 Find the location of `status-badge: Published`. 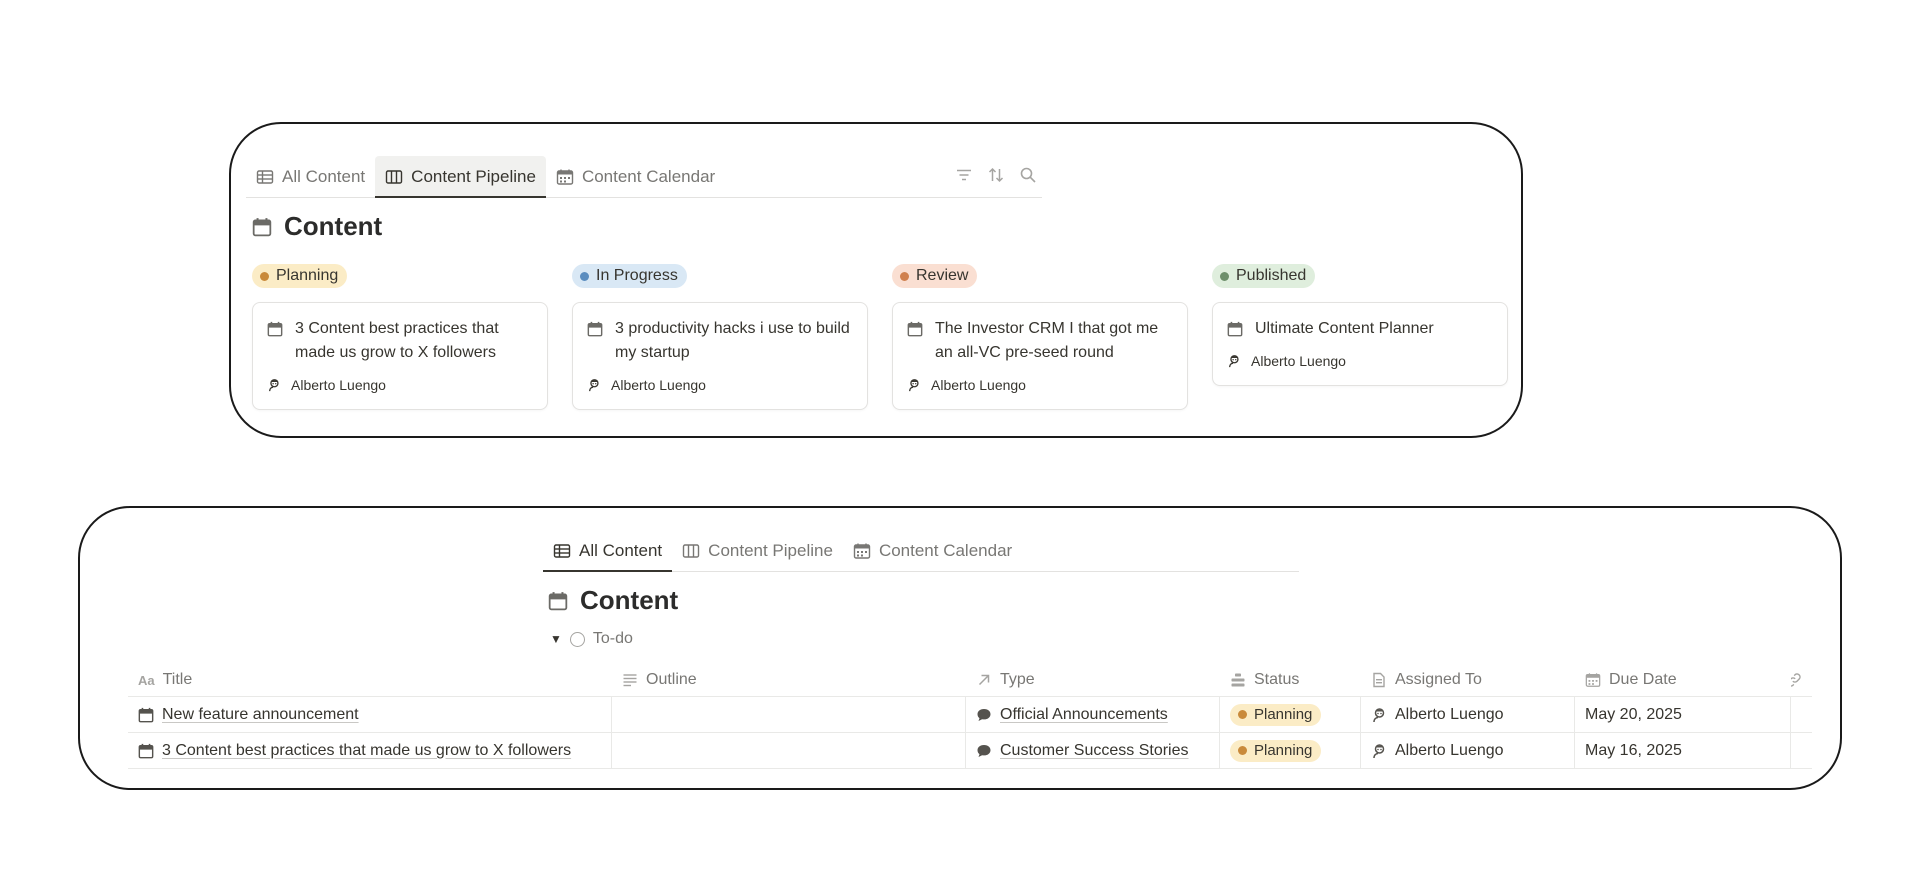

status-badge: Published is located at coordinates (1264, 276).